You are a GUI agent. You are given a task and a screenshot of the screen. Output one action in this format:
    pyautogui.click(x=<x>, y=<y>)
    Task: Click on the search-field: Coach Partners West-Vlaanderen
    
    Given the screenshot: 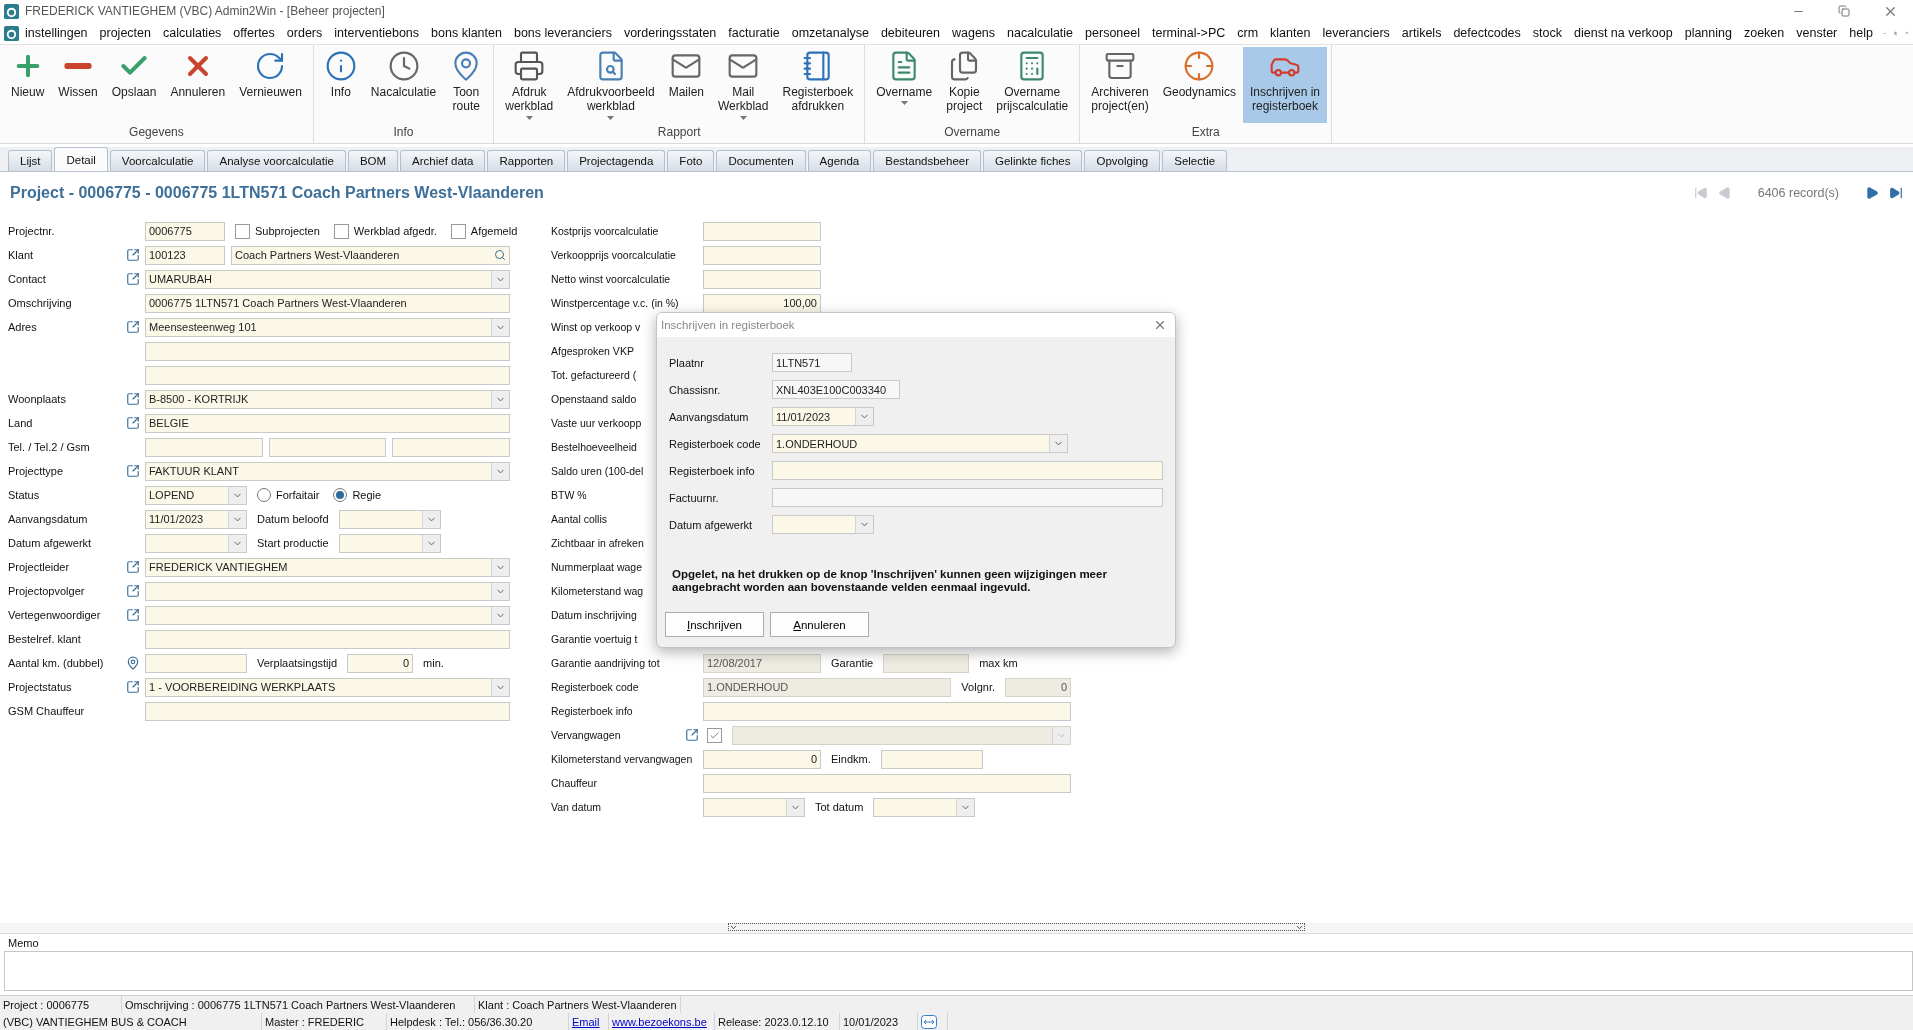 What is the action you would take?
    pyautogui.click(x=370, y=255)
    